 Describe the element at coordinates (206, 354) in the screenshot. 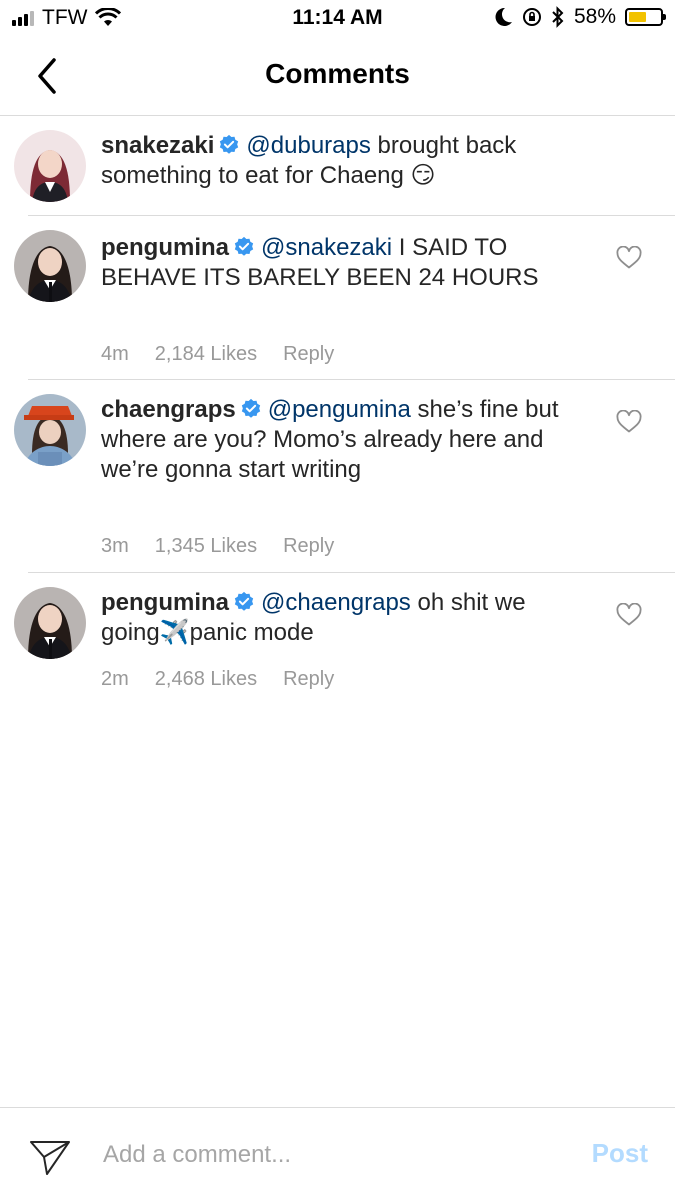

I see `comment-likes: 2,184 Likes` at that location.